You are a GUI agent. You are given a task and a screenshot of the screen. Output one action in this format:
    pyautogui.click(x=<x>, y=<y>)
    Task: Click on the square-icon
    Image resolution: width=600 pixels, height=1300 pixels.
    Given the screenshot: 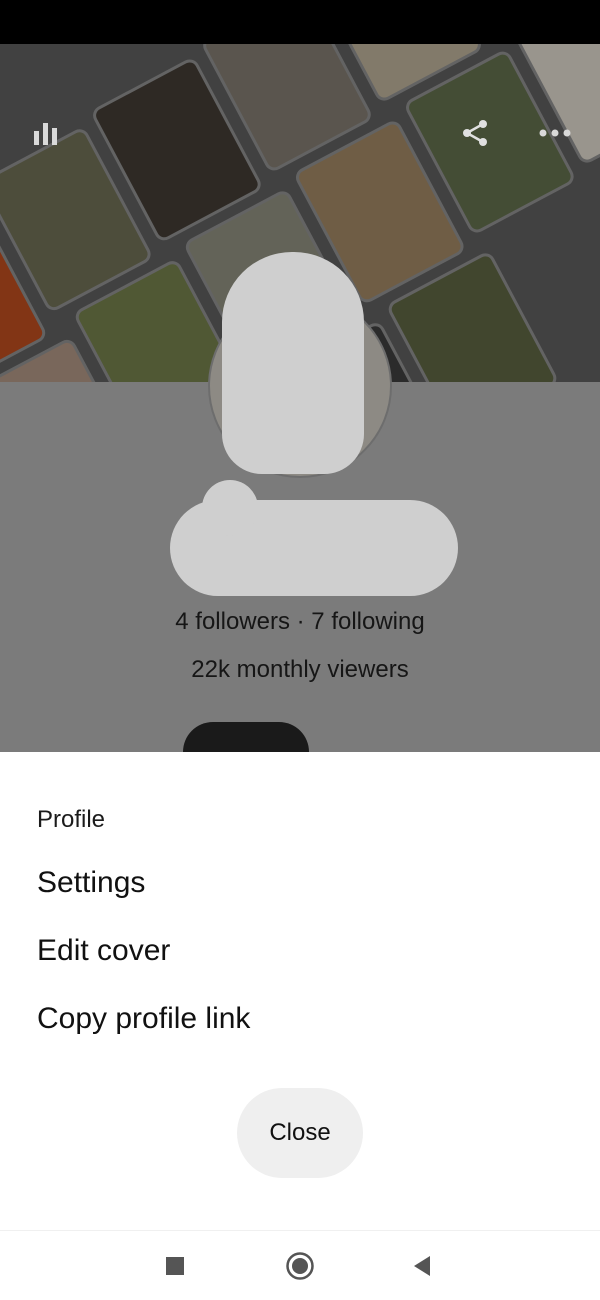 What is the action you would take?
    pyautogui.click(x=175, y=1266)
    